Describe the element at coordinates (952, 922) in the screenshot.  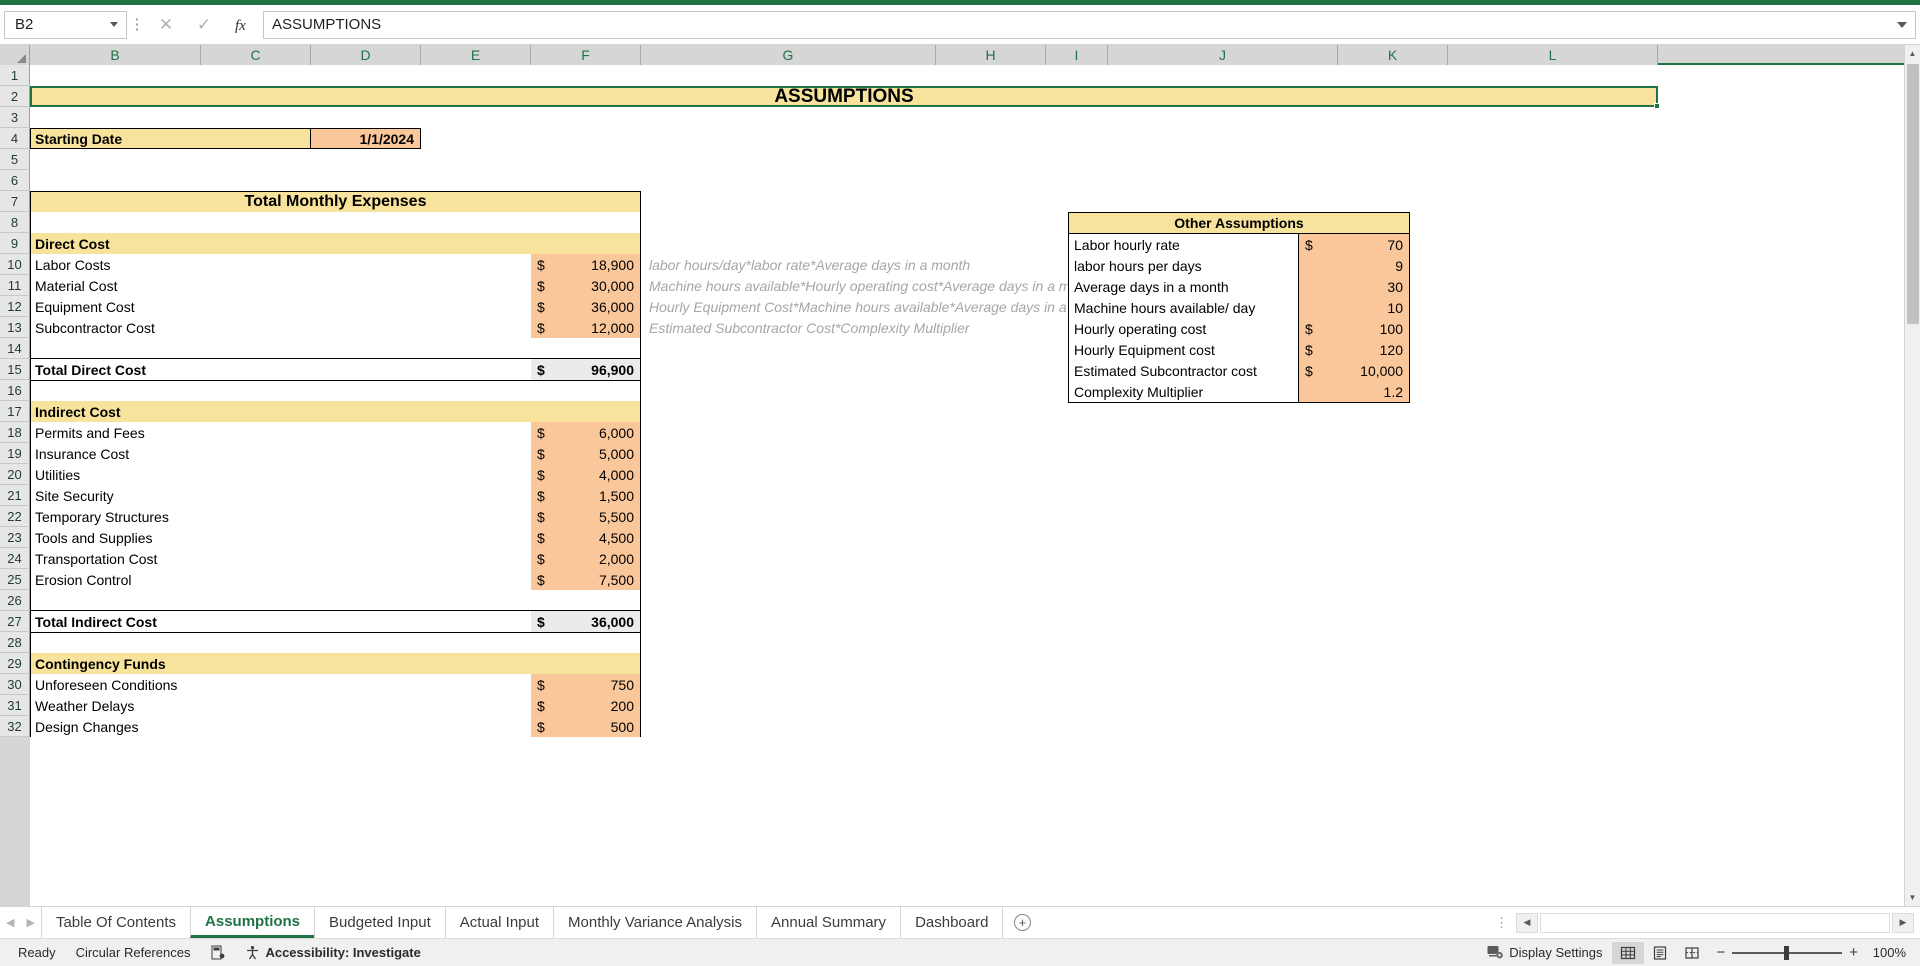
I see `sheet-tab-dashboard: Dashboard` at that location.